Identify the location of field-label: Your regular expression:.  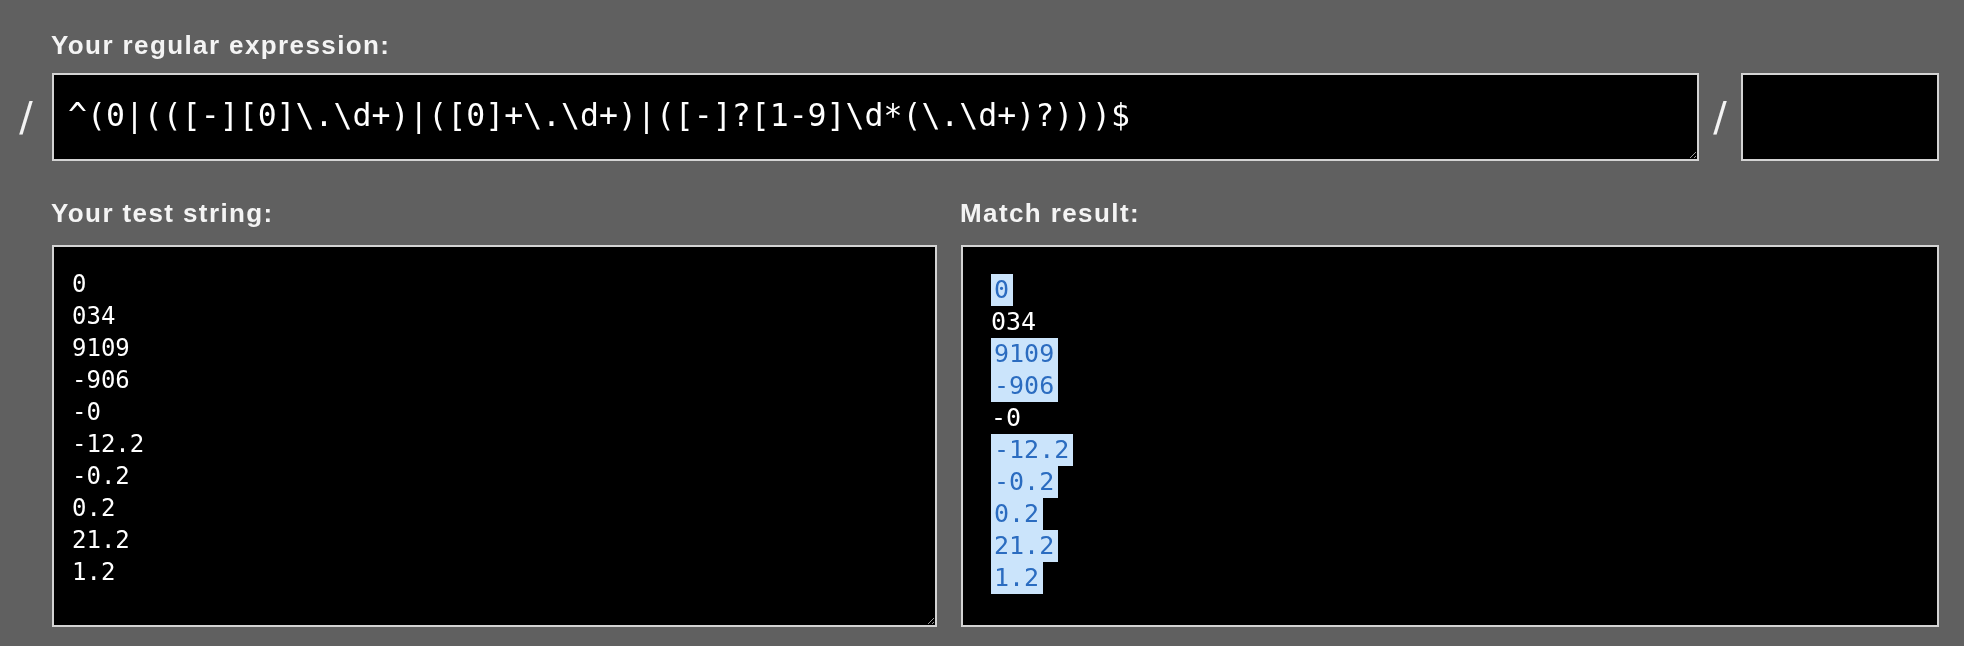
(221, 45).